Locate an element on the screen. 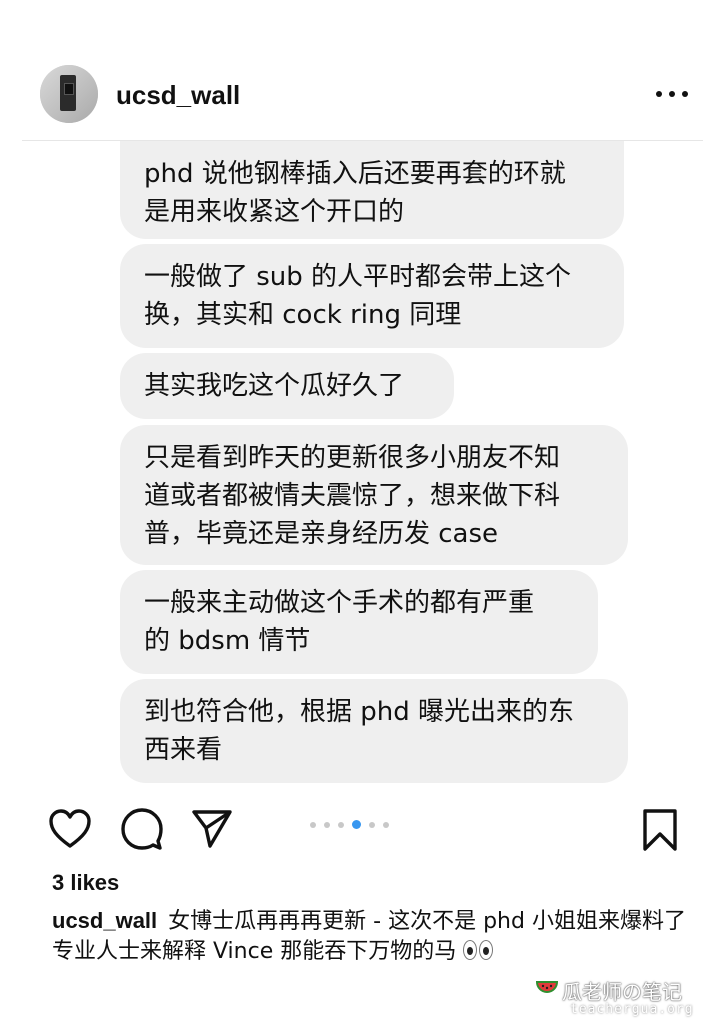  post-username: ucsd_wall is located at coordinates (178, 95).